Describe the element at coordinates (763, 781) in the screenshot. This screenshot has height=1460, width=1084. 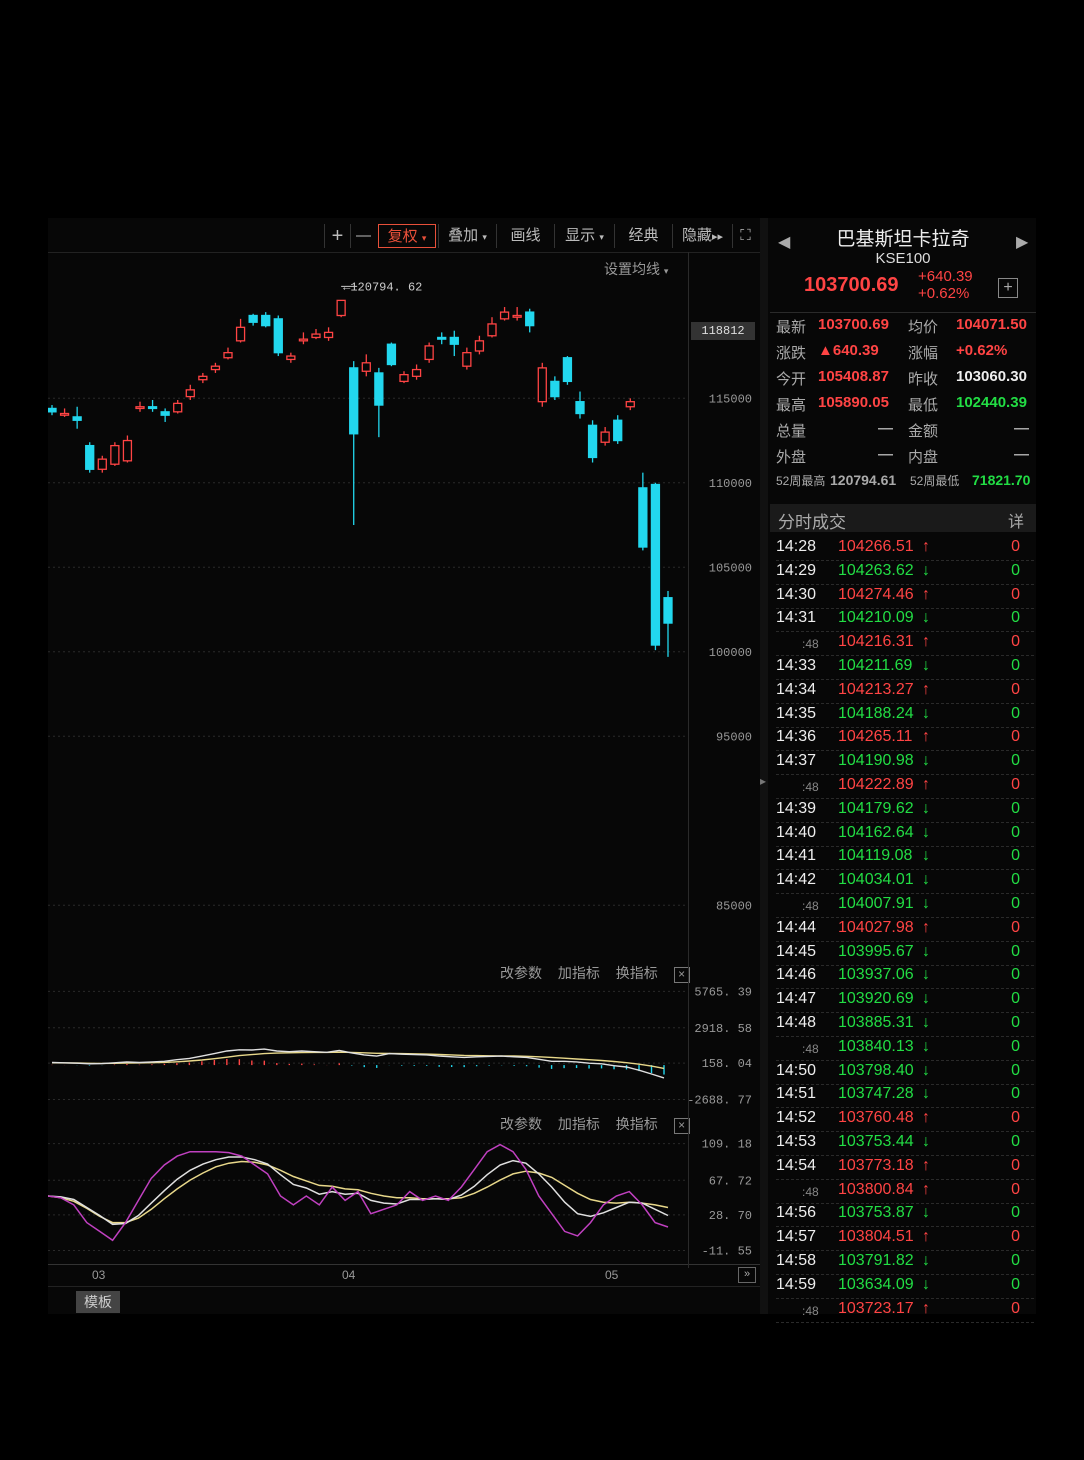
I see `collapse-arrow-icon: ▸` at that location.